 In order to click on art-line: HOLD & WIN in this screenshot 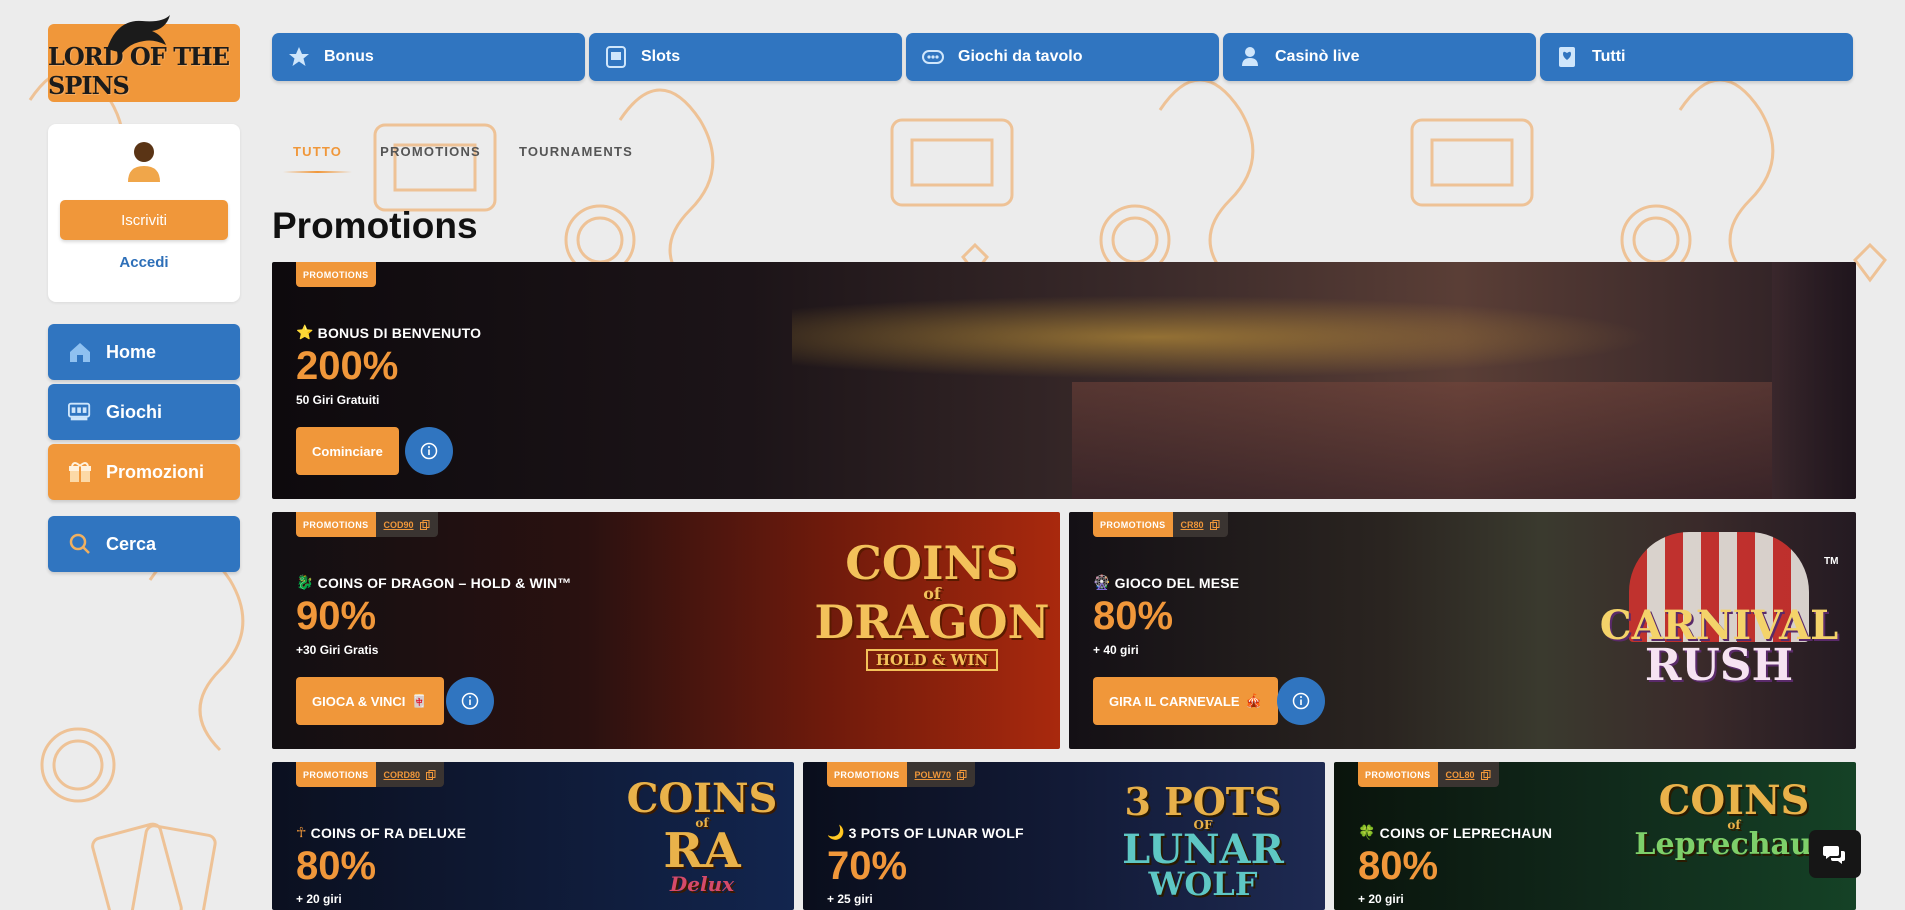, I will do `click(932, 659)`.